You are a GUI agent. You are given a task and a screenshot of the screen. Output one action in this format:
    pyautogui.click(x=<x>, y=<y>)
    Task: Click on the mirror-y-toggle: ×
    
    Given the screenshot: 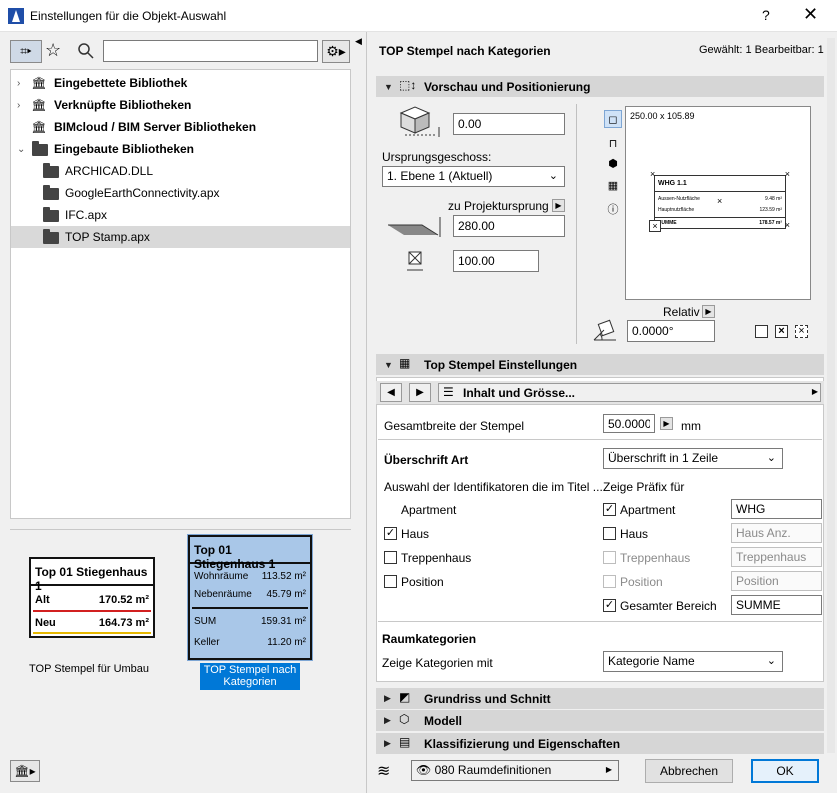 What is the action you would take?
    pyautogui.click(x=801, y=331)
    